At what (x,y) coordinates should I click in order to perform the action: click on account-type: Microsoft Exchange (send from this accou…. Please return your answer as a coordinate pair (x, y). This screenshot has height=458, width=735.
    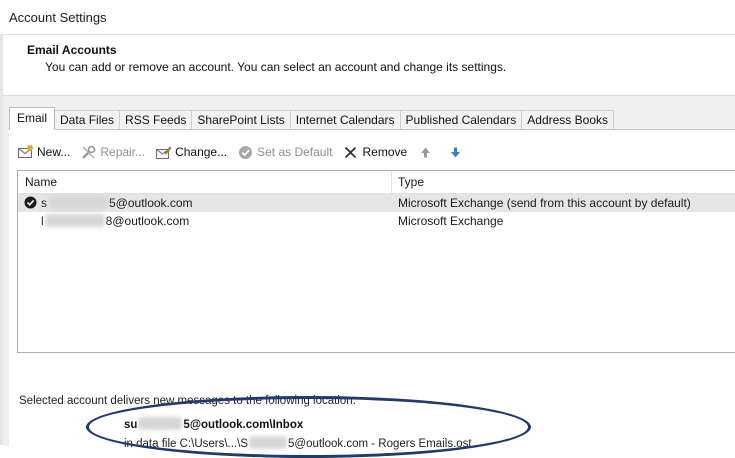
    Looking at the image, I should click on (544, 203).